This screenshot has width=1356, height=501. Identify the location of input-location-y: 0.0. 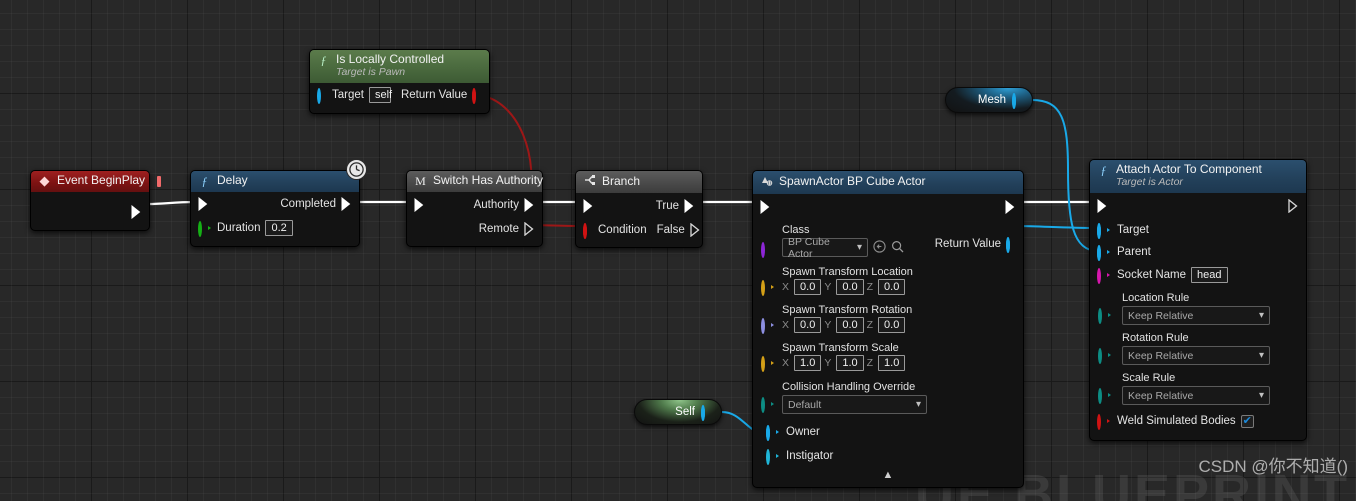
(850, 287).